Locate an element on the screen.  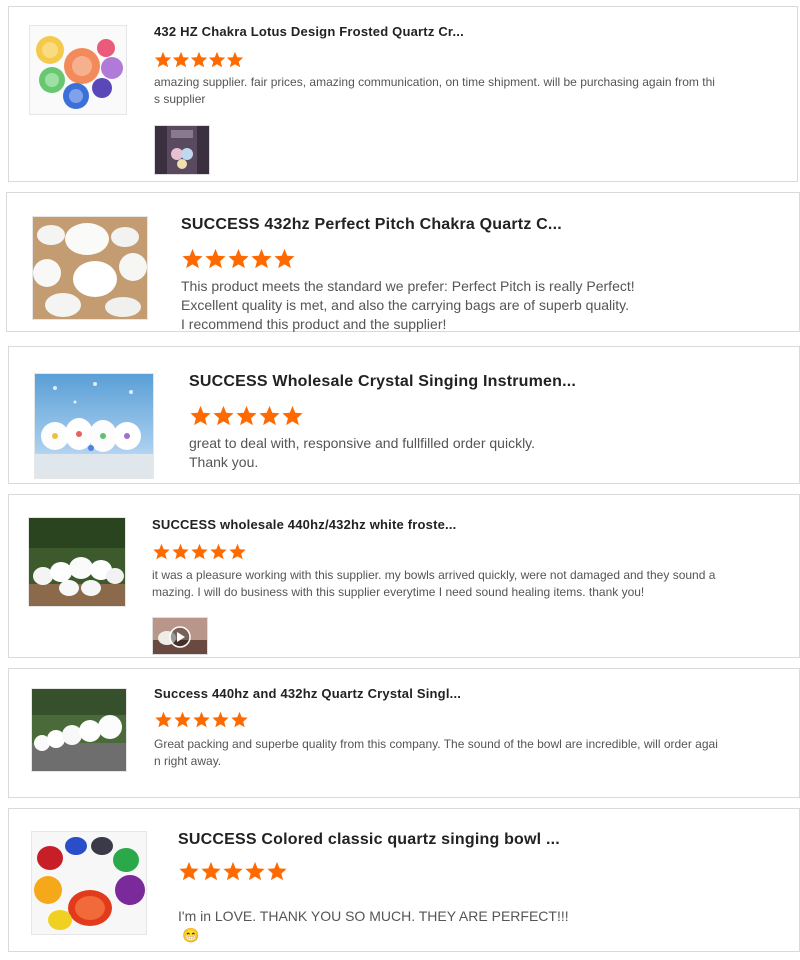
photo-attachment-image is located at coordinates (182, 150).